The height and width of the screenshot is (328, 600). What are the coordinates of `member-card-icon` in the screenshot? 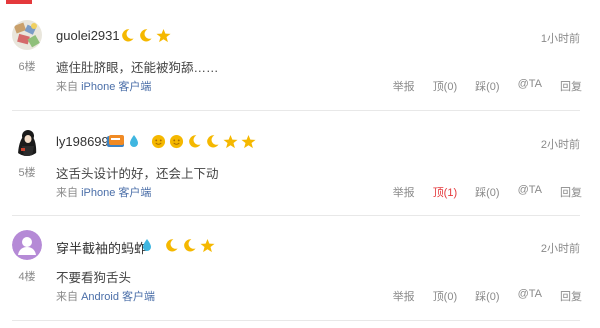 It's located at (115, 141).